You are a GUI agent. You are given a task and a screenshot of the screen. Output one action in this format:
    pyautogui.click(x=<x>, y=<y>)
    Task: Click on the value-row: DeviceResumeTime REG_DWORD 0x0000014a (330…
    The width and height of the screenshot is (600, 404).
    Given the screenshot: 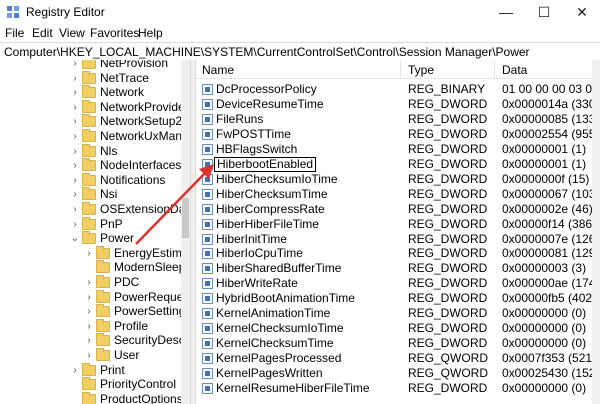 What is the action you would take?
    pyautogui.click(x=398, y=104)
    